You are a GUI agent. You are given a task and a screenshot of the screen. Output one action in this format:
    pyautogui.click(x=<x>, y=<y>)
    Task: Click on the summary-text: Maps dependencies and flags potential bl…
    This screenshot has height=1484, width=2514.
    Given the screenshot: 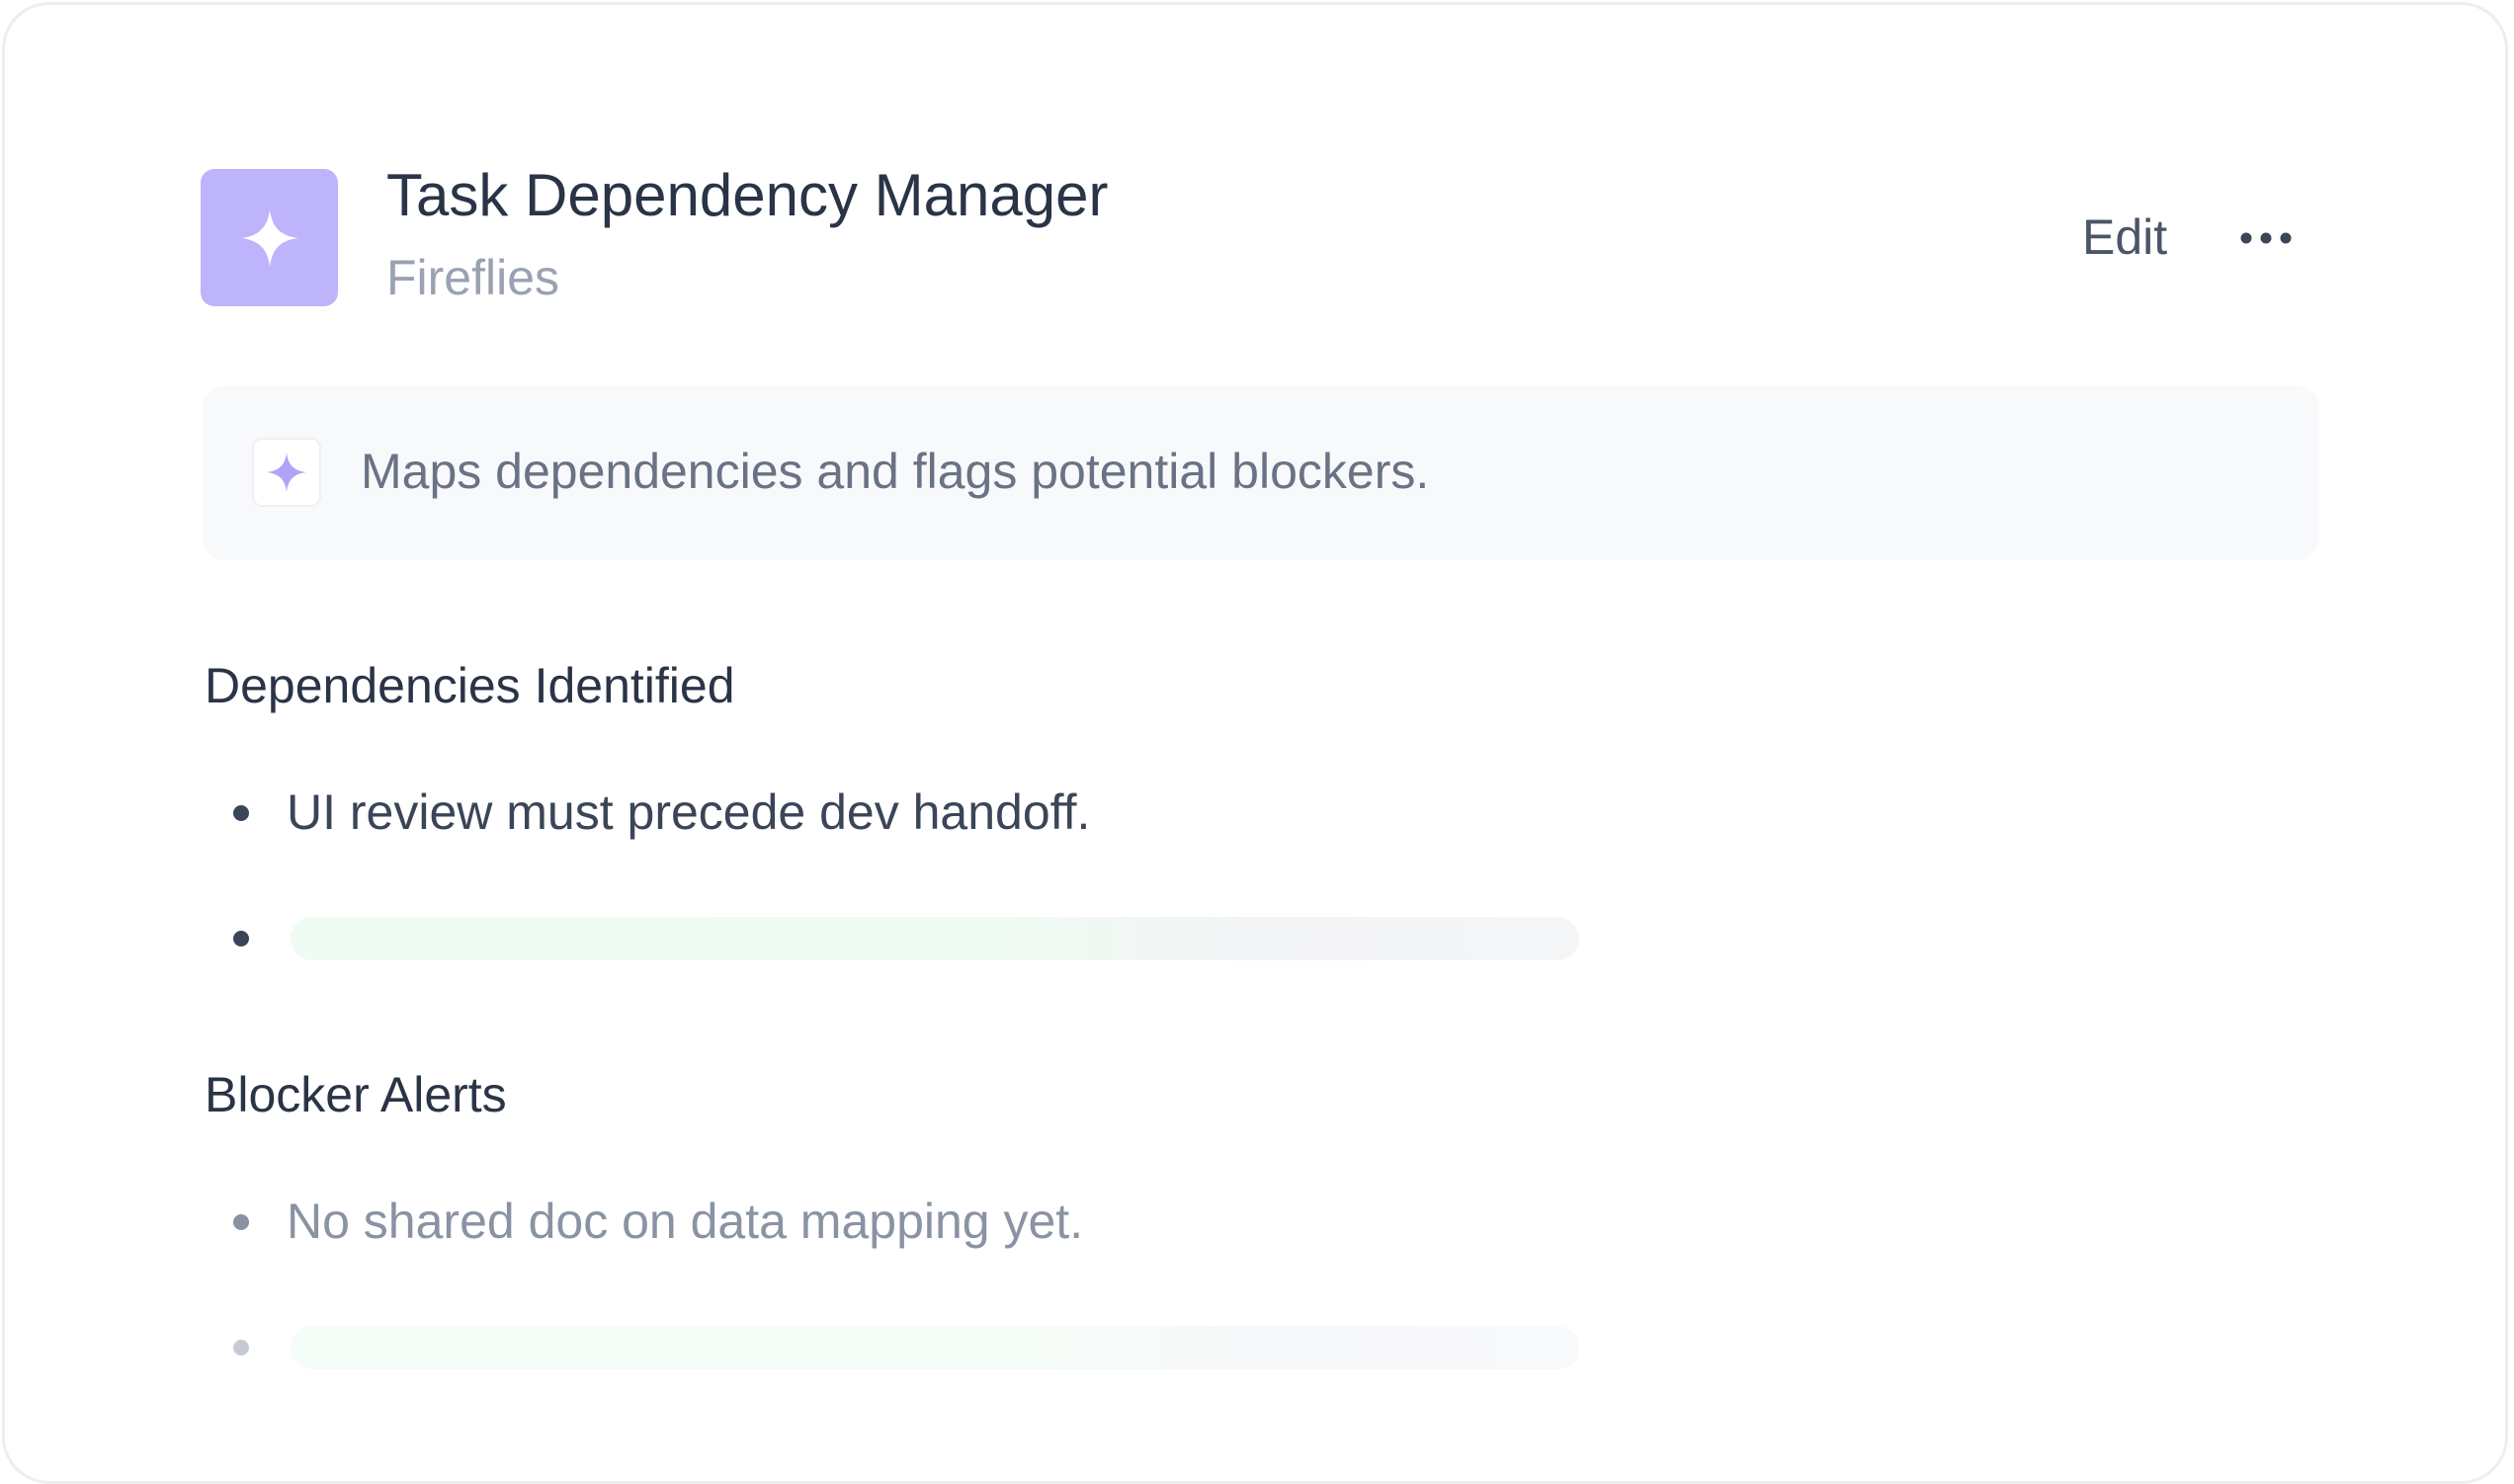 What is the action you would take?
    pyautogui.click(x=895, y=471)
    